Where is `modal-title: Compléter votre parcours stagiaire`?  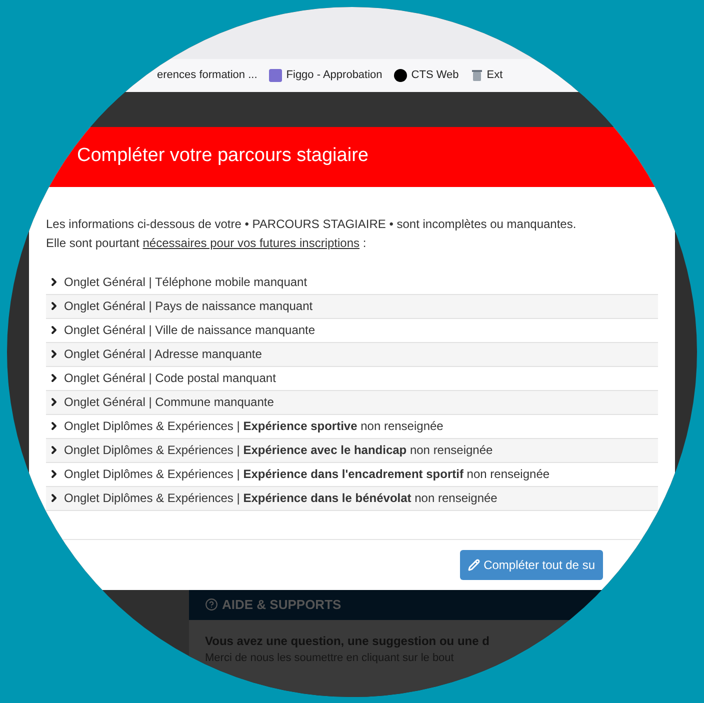 modal-title: Compléter votre parcours stagiaire is located at coordinates (222, 156).